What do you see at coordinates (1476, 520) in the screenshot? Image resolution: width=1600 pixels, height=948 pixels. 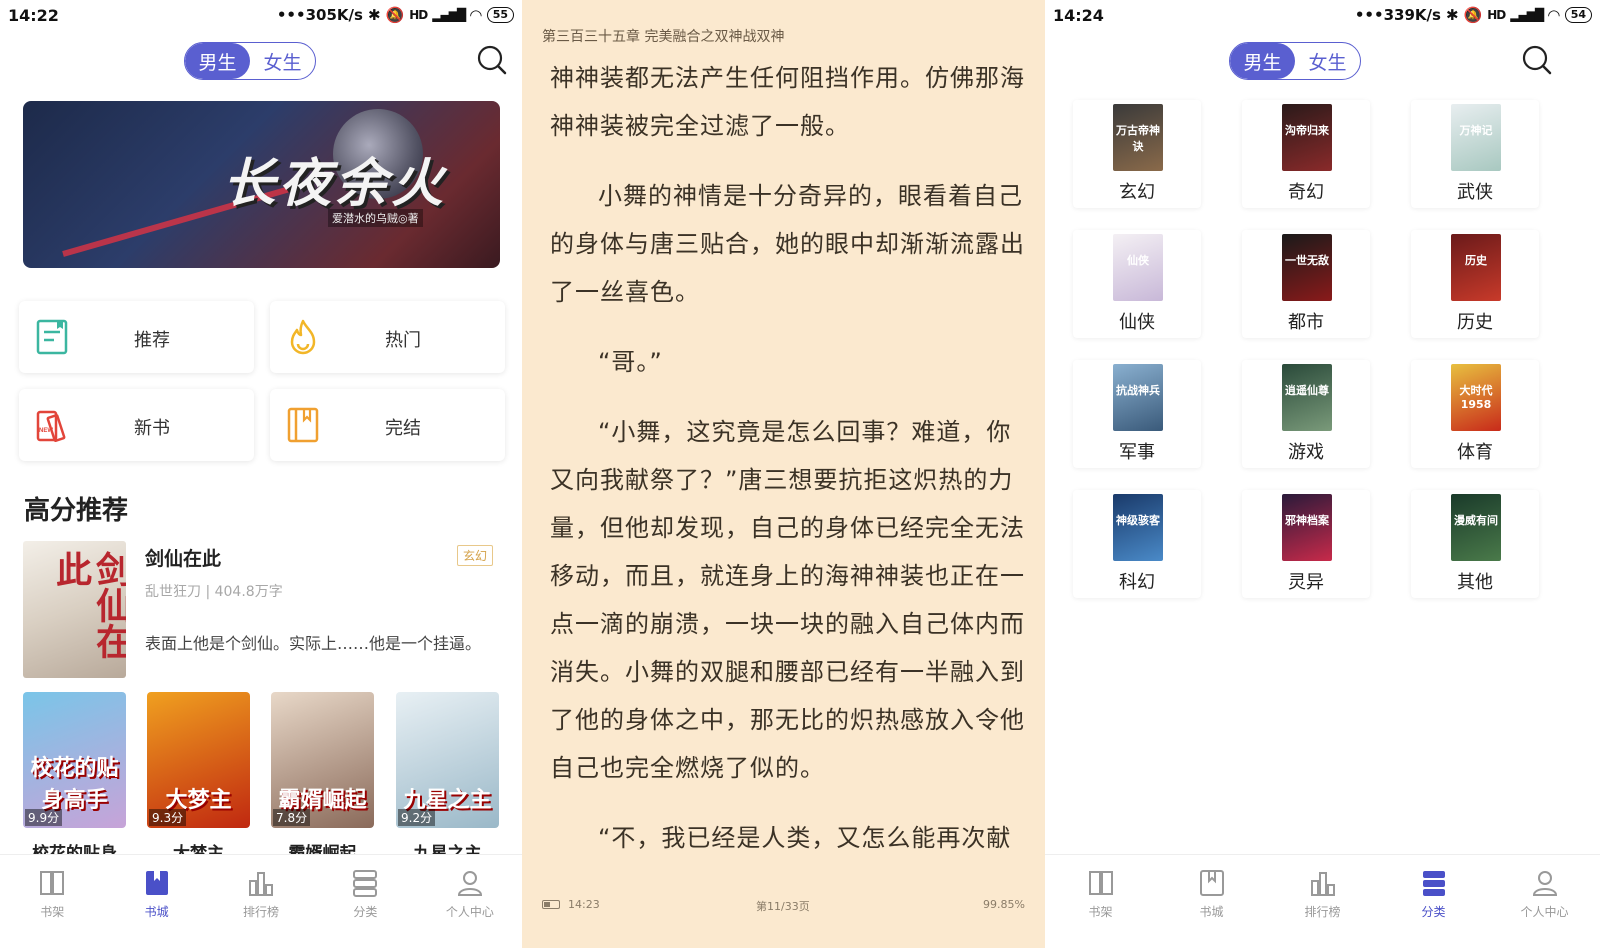 I see `category-cover-text: 漫威有间` at bounding box center [1476, 520].